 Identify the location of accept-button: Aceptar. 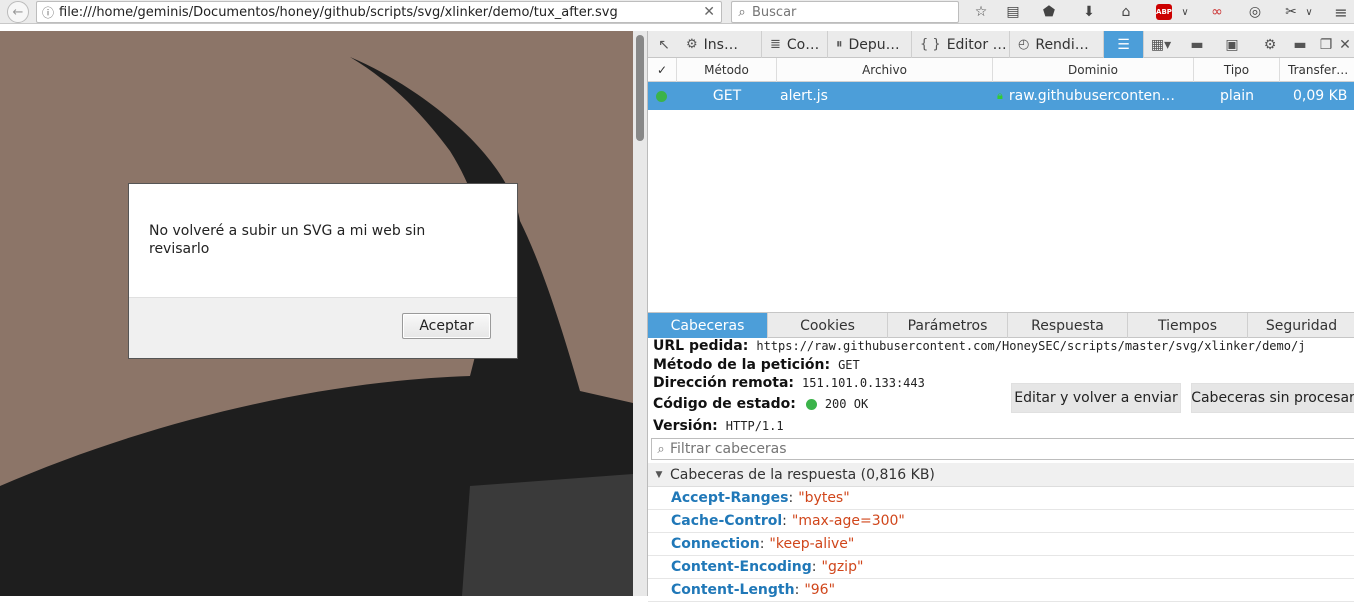
(446, 326).